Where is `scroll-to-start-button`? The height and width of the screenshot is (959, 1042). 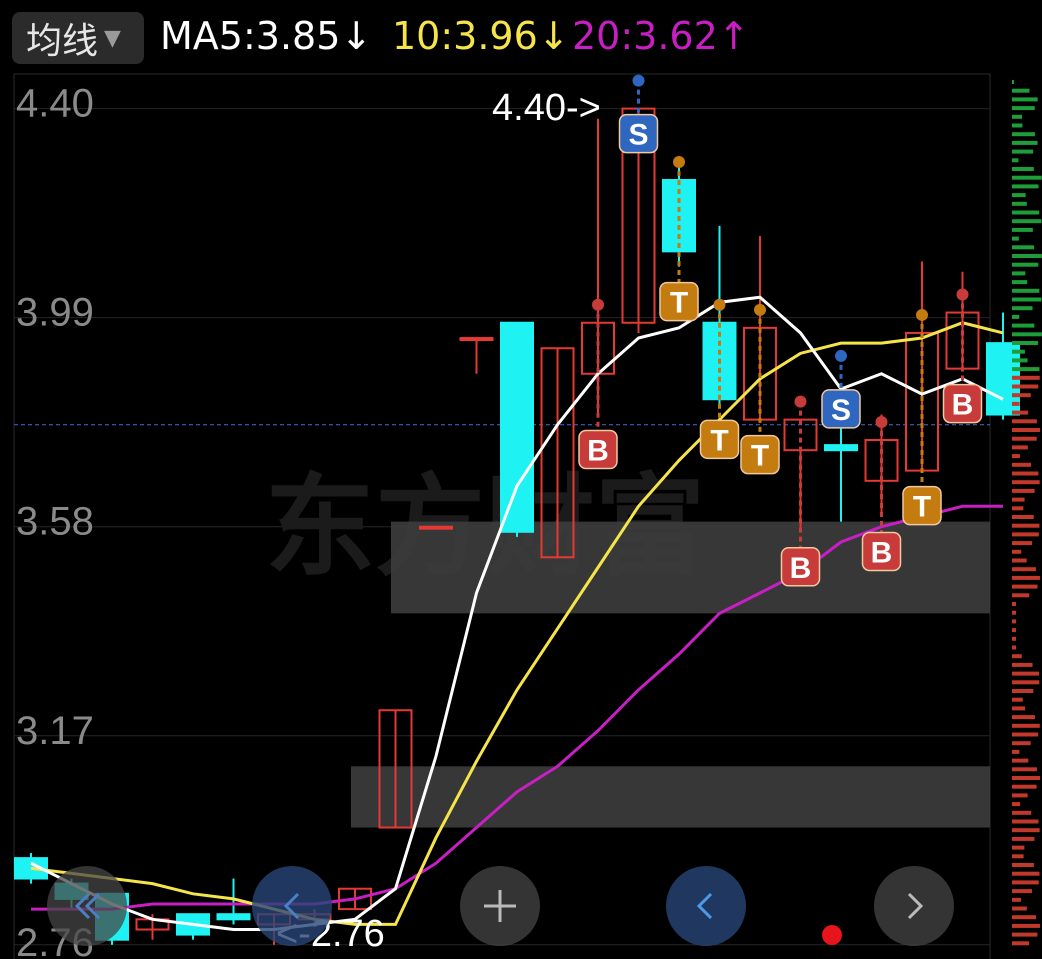 scroll-to-start-button is located at coordinates (87, 906).